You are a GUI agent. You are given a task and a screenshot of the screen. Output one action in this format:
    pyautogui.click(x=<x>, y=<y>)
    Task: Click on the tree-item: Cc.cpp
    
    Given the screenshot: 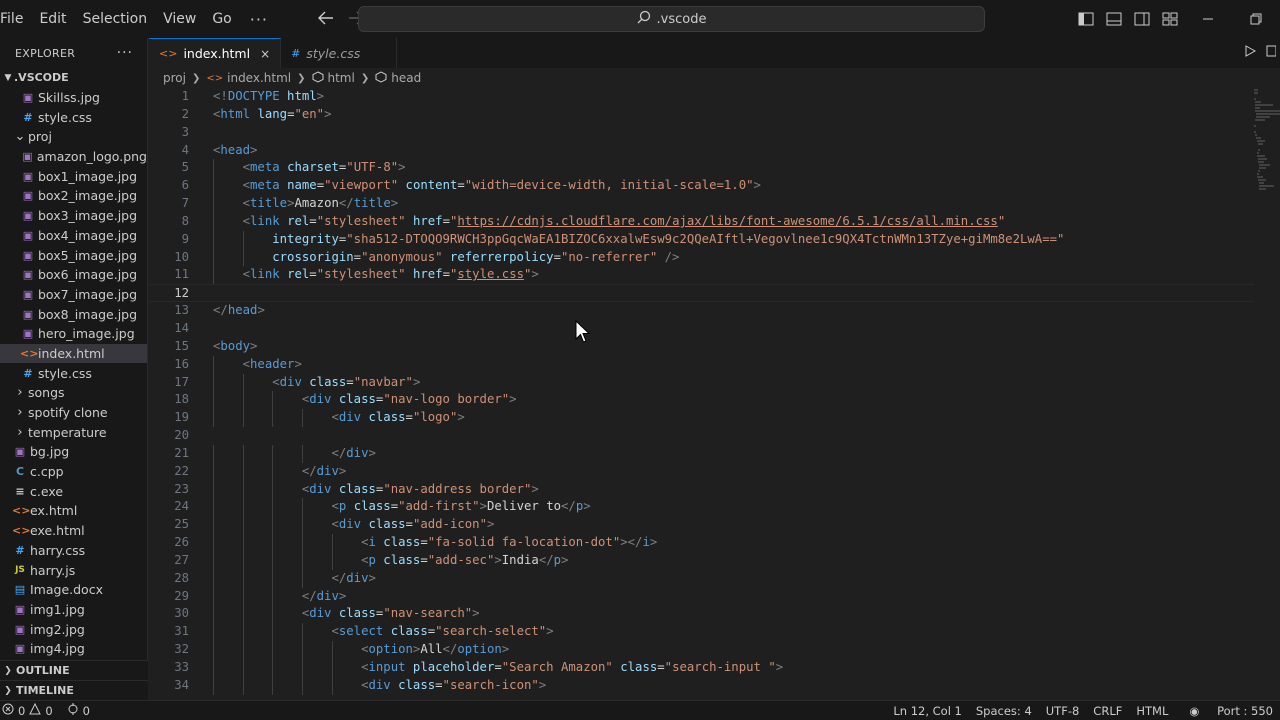 What is the action you would take?
    pyautogui.click(x=73, y=472)
    